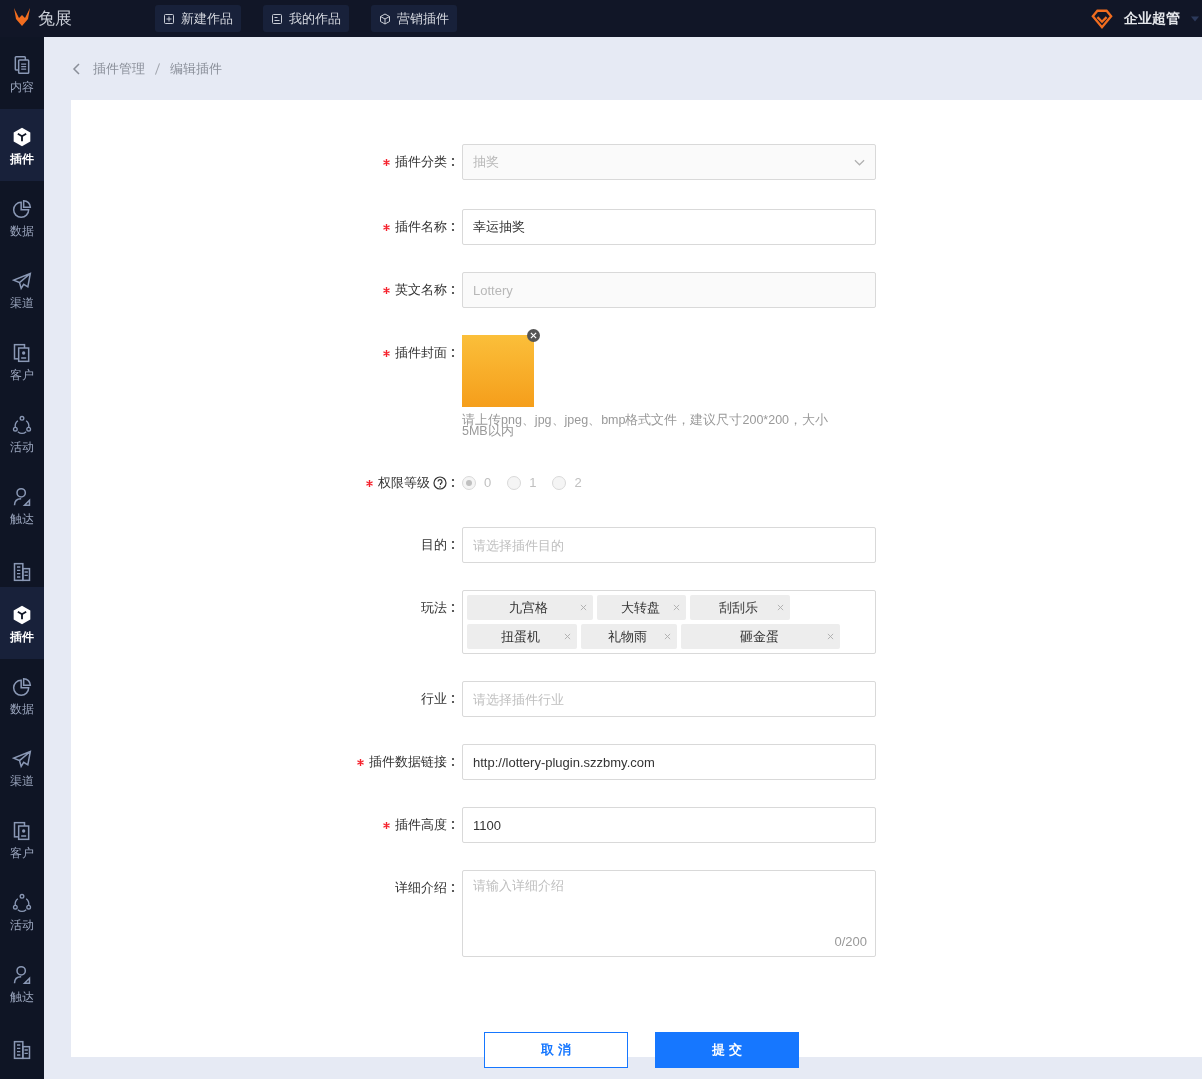 Image resolution: width=1202 pixels, height=1079 pixels. I want to click on list-square-icon, so click(277, 18).